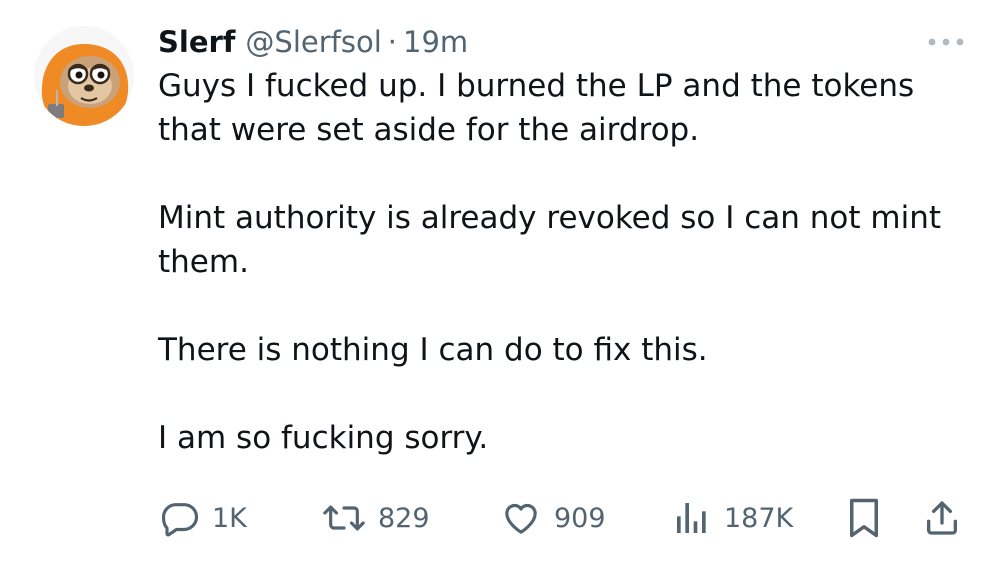 The height and width of the screenshot is (567, 1000). Describe the element at coordinates (203, 262) in the screenshot. I see `text-line: them.` at that location.